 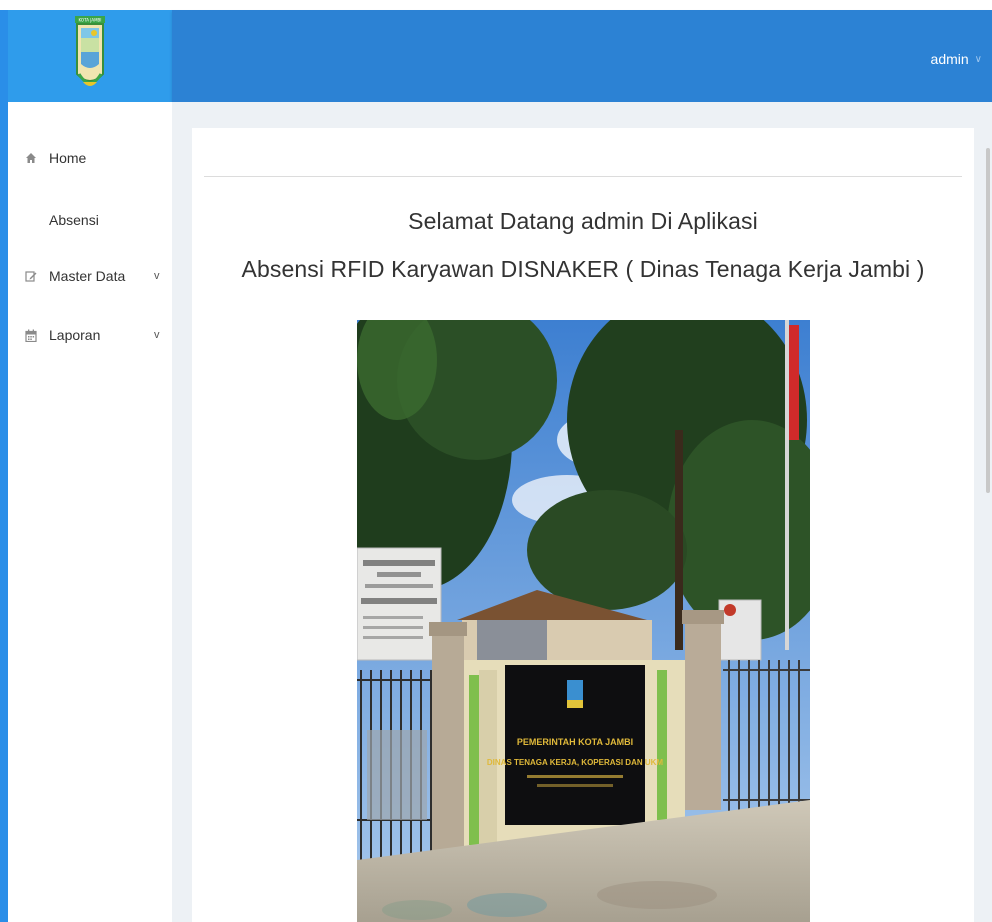 I want to click on sidebar-item-laporan: Laporan v, so click(x=90, y=335).